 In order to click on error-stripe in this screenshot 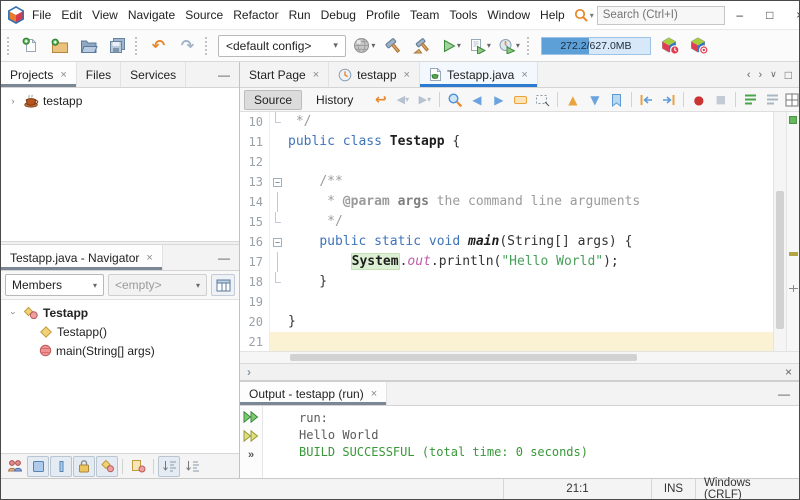, I will do `click(792, 231)`.